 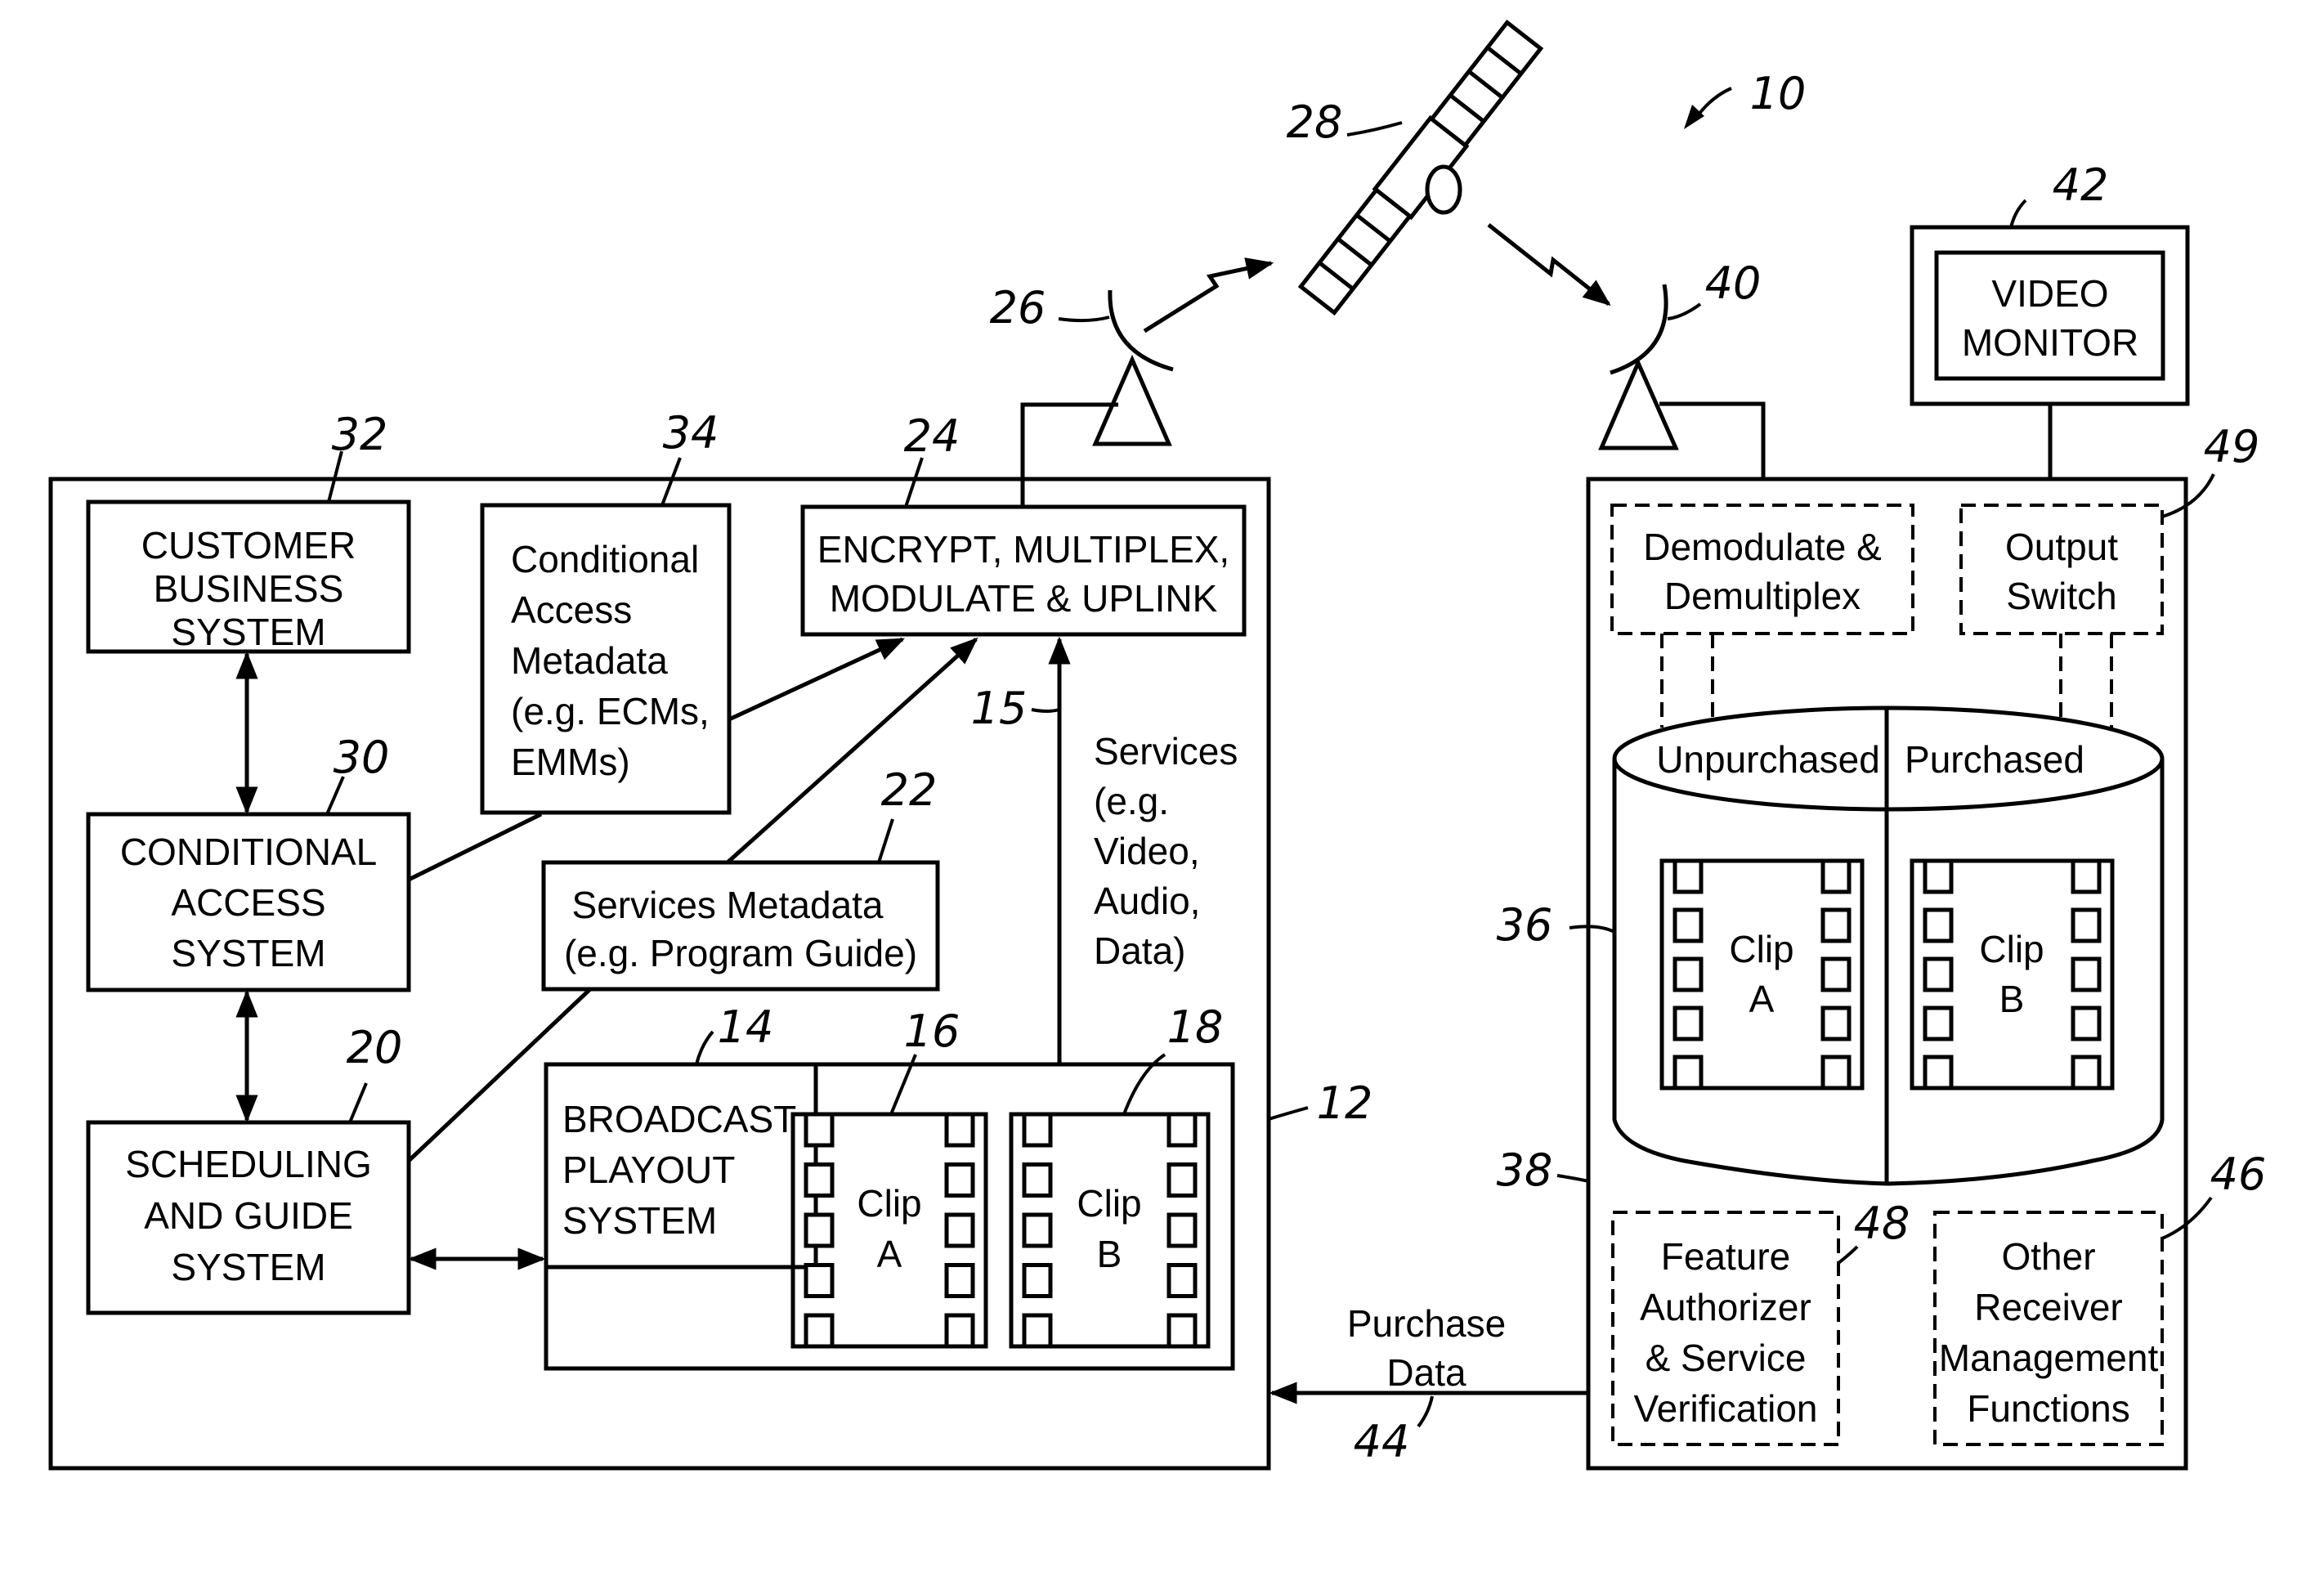 What do you see at coordinates (999, 708) in the screenshot?
I see `ref-15: 15` at bounding box center [999, 708].